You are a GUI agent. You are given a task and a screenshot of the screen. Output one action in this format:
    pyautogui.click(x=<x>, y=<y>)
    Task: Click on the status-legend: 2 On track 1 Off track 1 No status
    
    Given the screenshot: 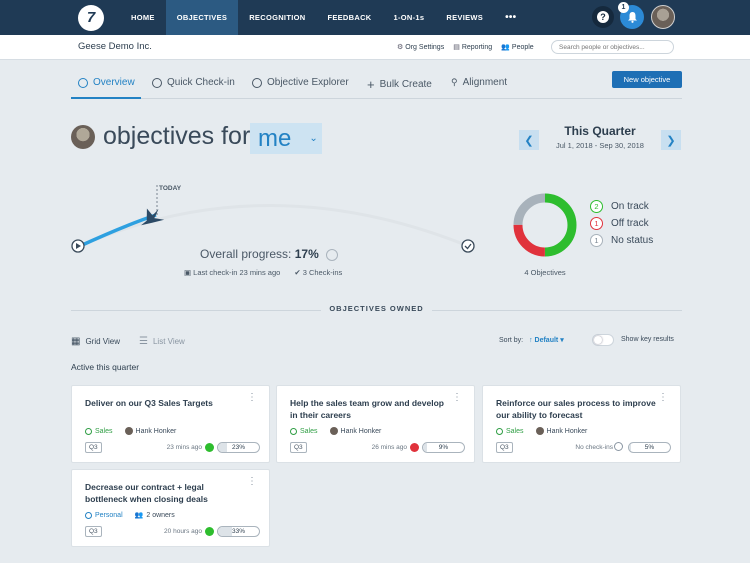 What is the action you would take?
    pyautogui.click(x=621, y=223)
    